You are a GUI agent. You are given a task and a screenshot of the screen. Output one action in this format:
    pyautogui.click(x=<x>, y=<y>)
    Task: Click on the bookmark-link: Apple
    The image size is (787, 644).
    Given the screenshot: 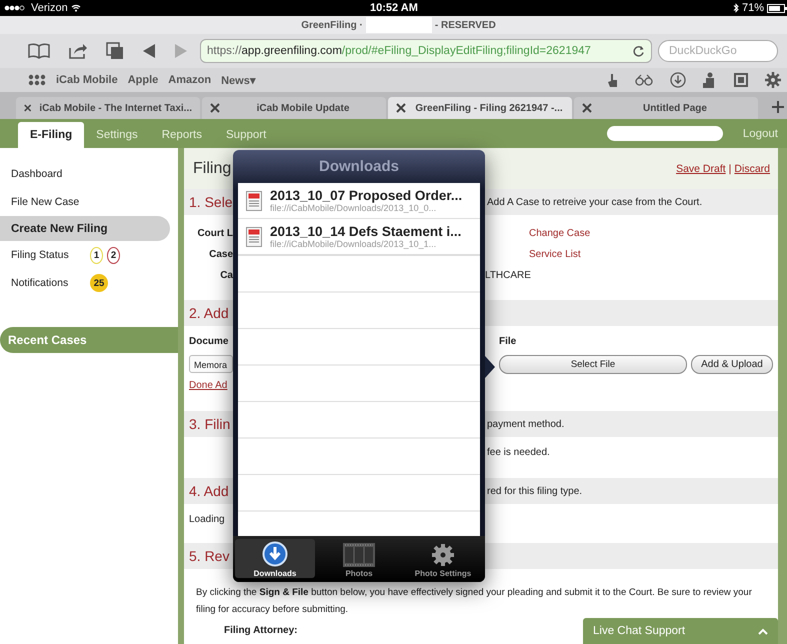 What is the action you would take?
    pyautogui.click(x=143, y=80)
    